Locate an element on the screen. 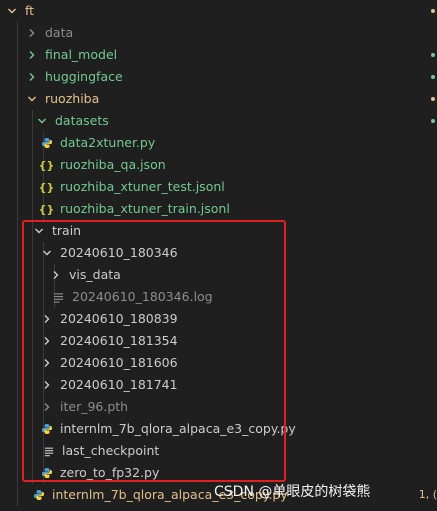  tree-item-huggingface: huggingface is located at coordinates (218, 77).